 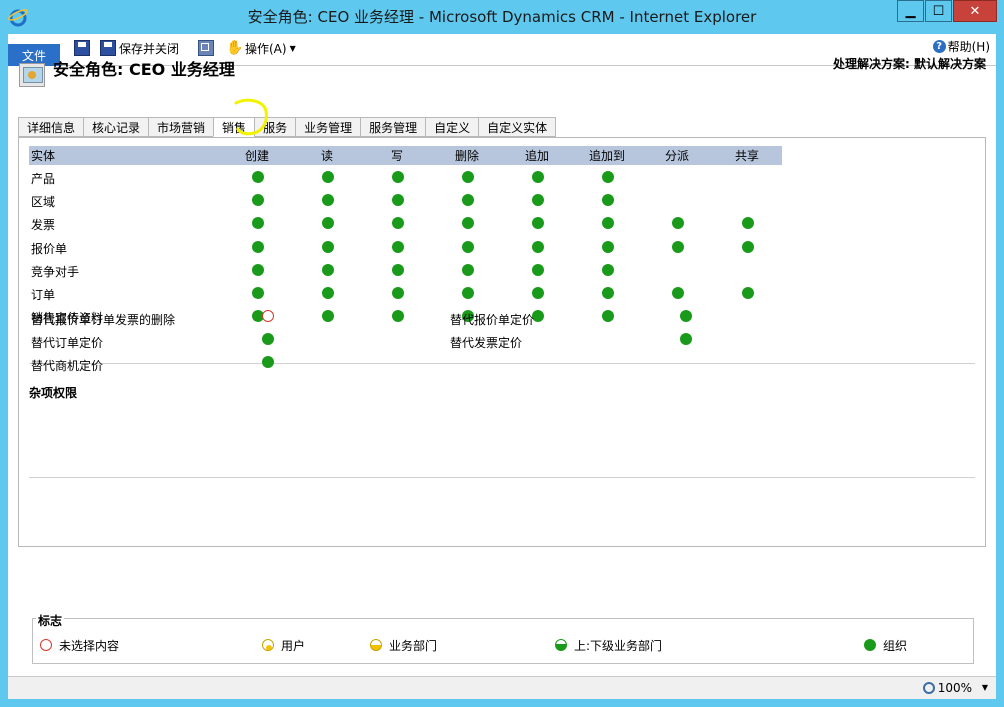 I want to click on actions-menu-button: ✋ 操作(A) ▼, so click(x=261, y=48).